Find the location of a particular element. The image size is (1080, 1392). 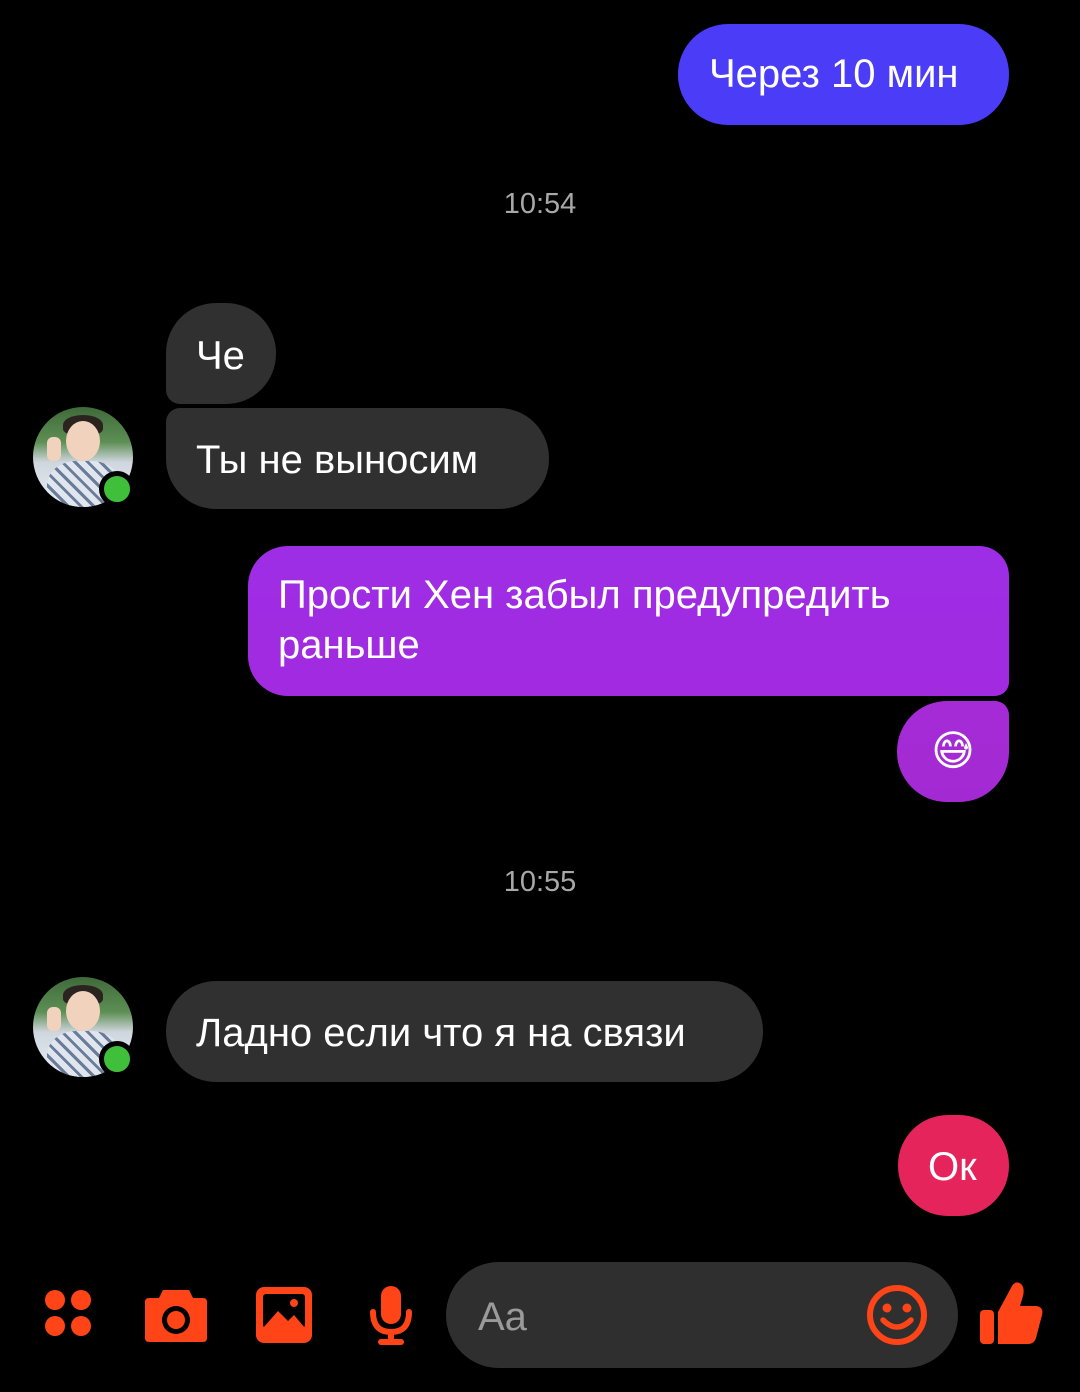

message-text: Ок is located at coordinates (952, 1167).